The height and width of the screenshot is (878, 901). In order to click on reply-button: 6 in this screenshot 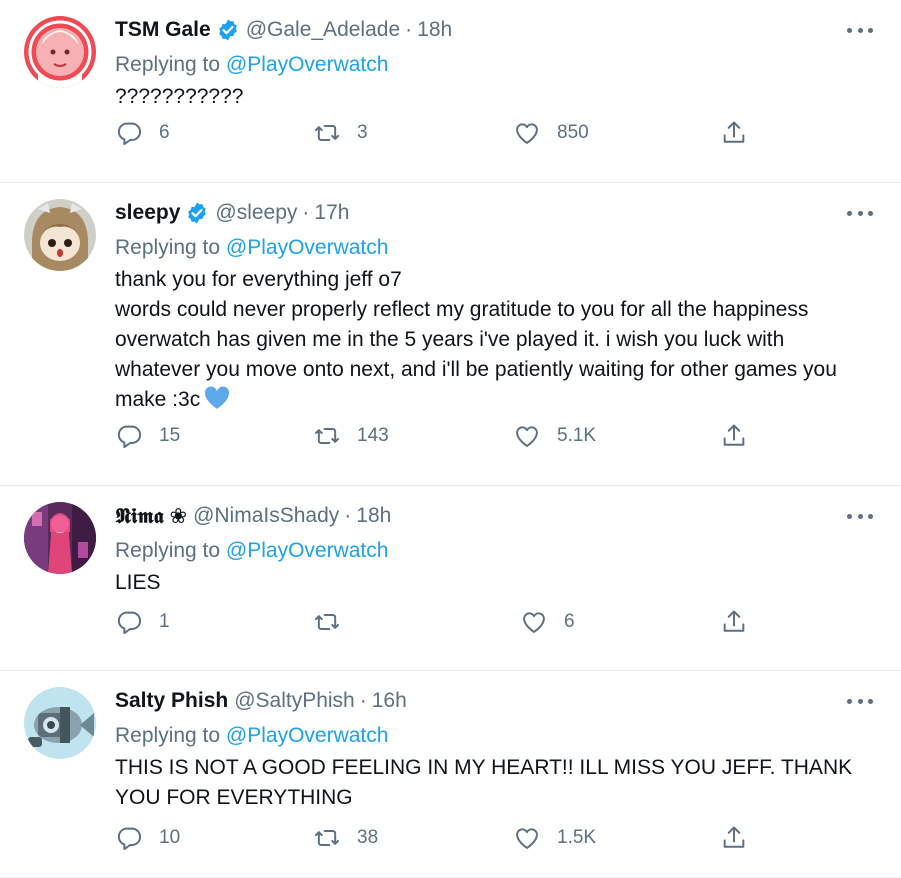, I will do `click(142, 133)`.